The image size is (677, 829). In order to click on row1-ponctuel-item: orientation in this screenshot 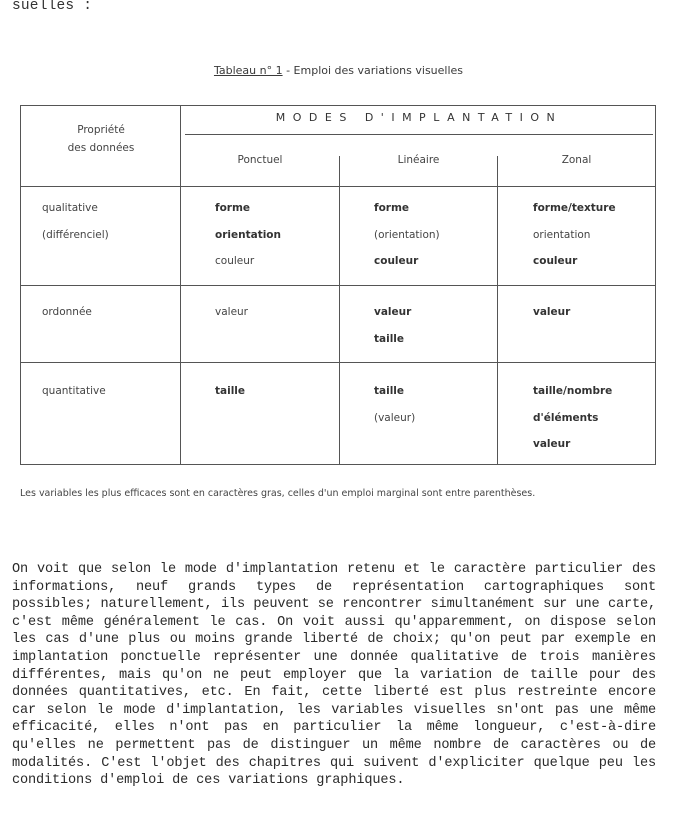, I will do `click(248, 234)`.